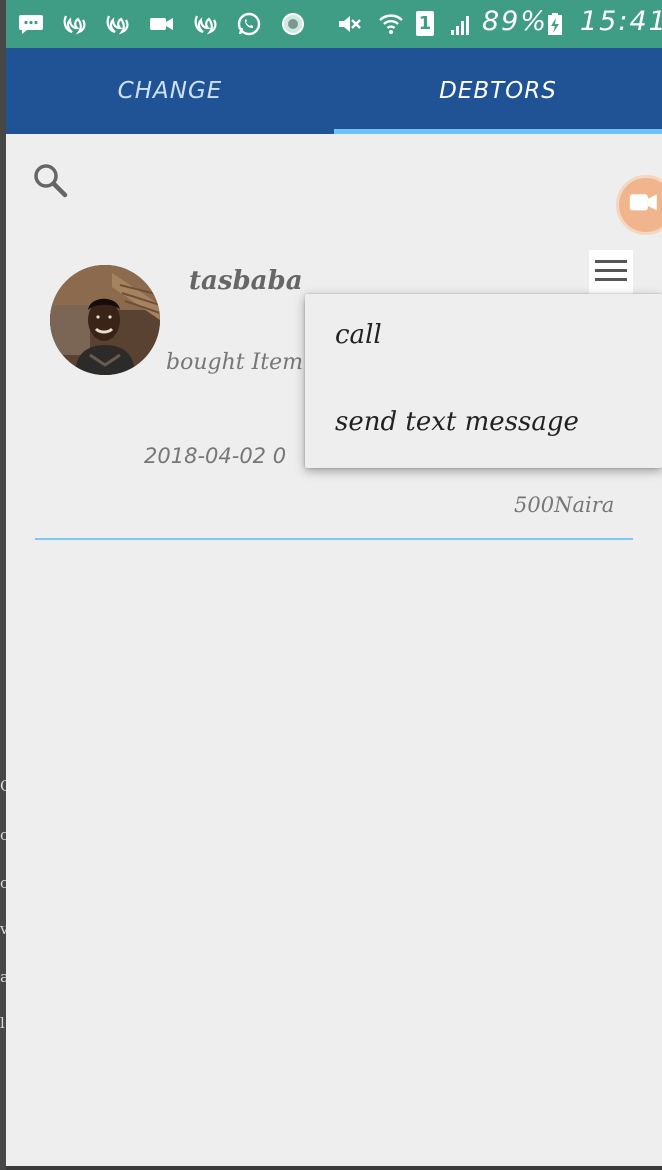 The width and height of the screenshot is (662, 1170). I want to click on globe-app-icon, so click(293, 24).